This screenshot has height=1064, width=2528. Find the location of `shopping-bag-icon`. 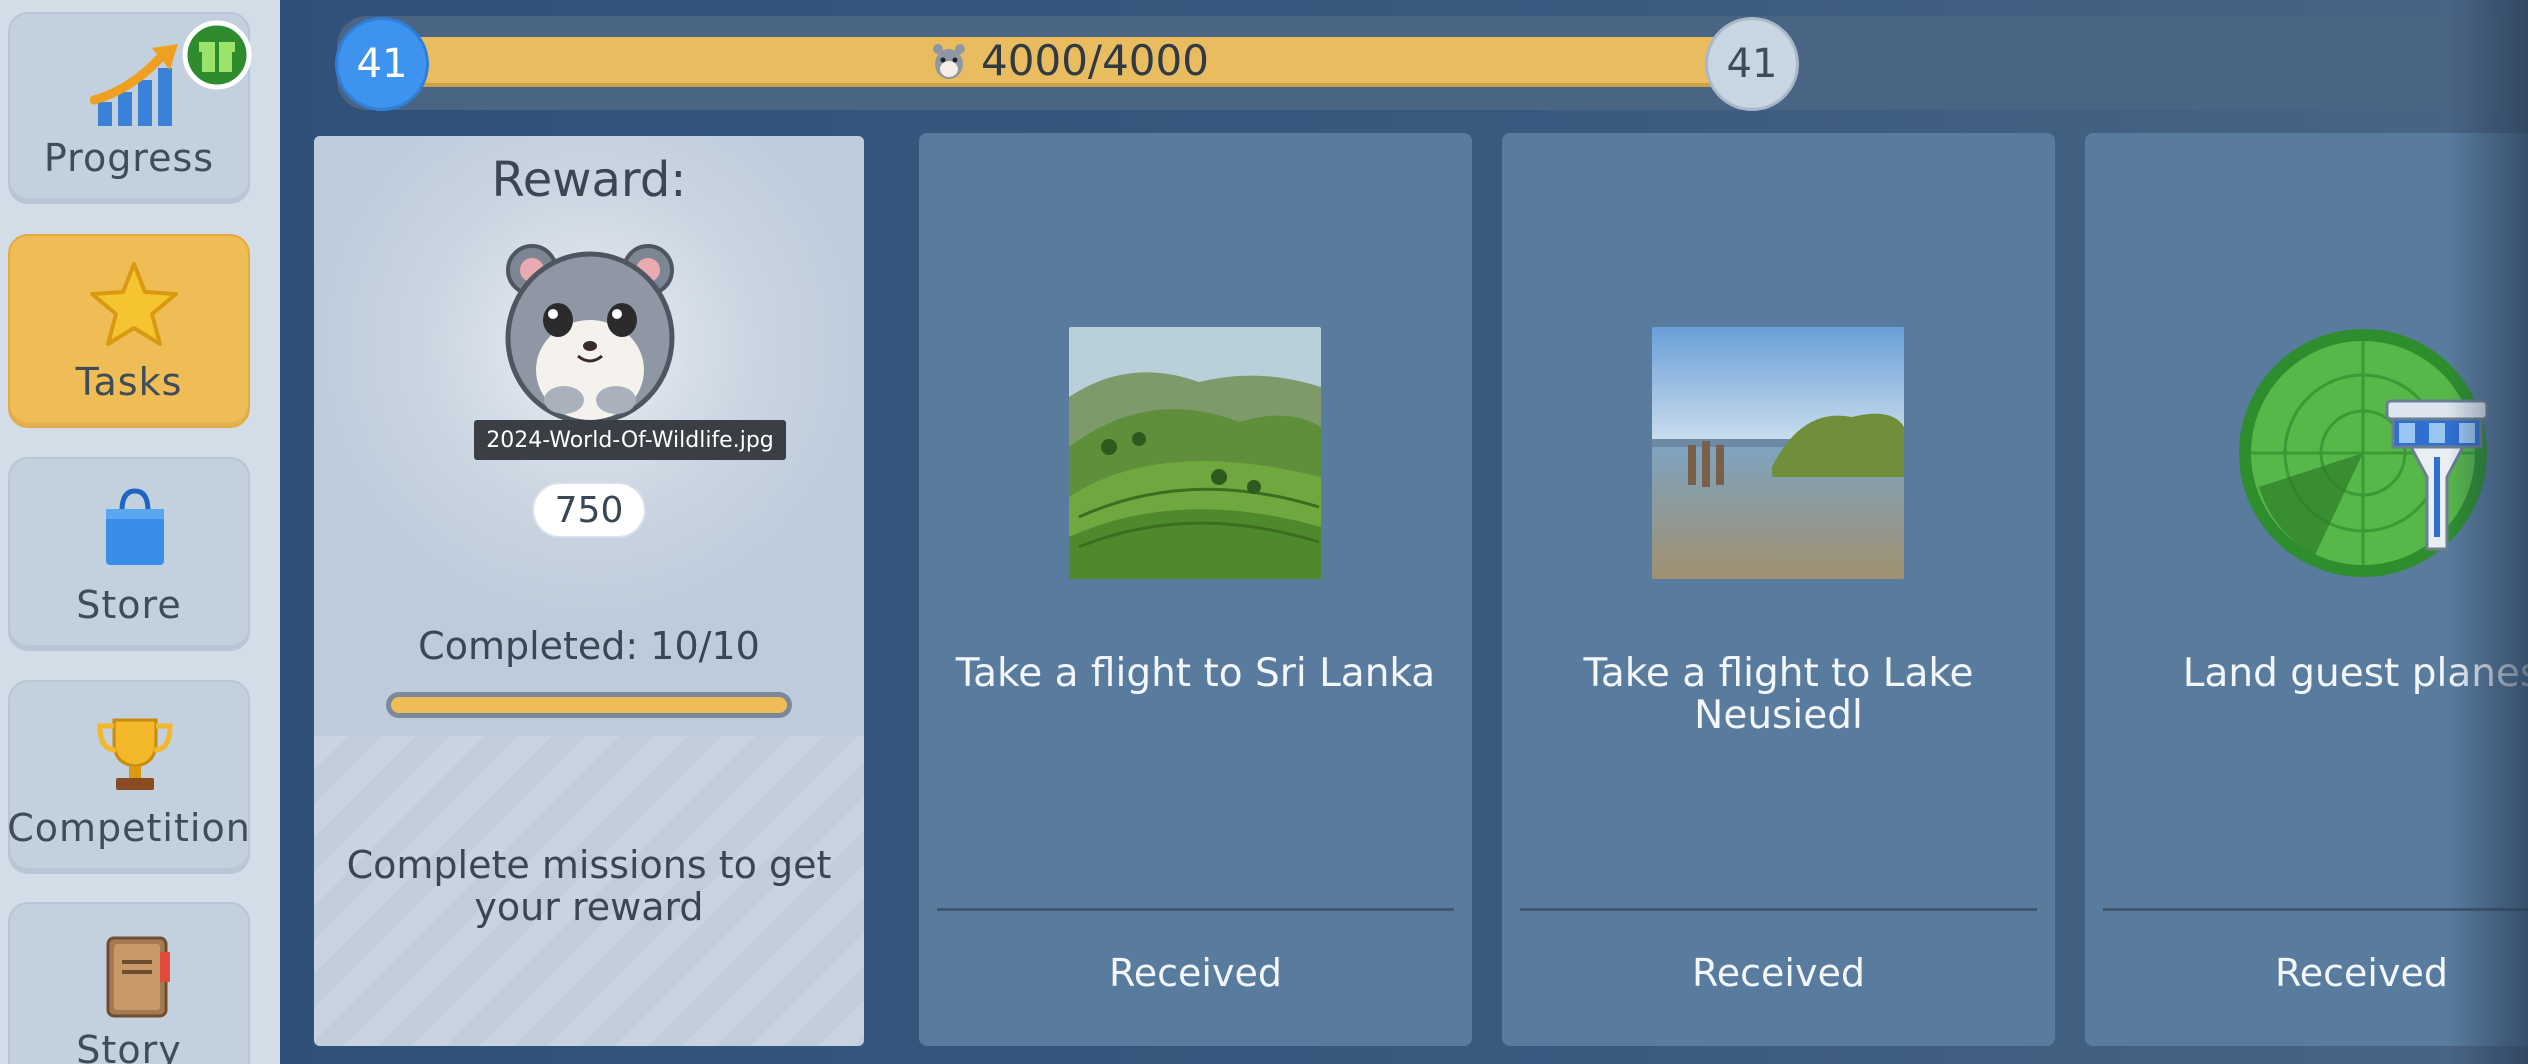

shopping-bag-icon is located at coordinates (135, 526).